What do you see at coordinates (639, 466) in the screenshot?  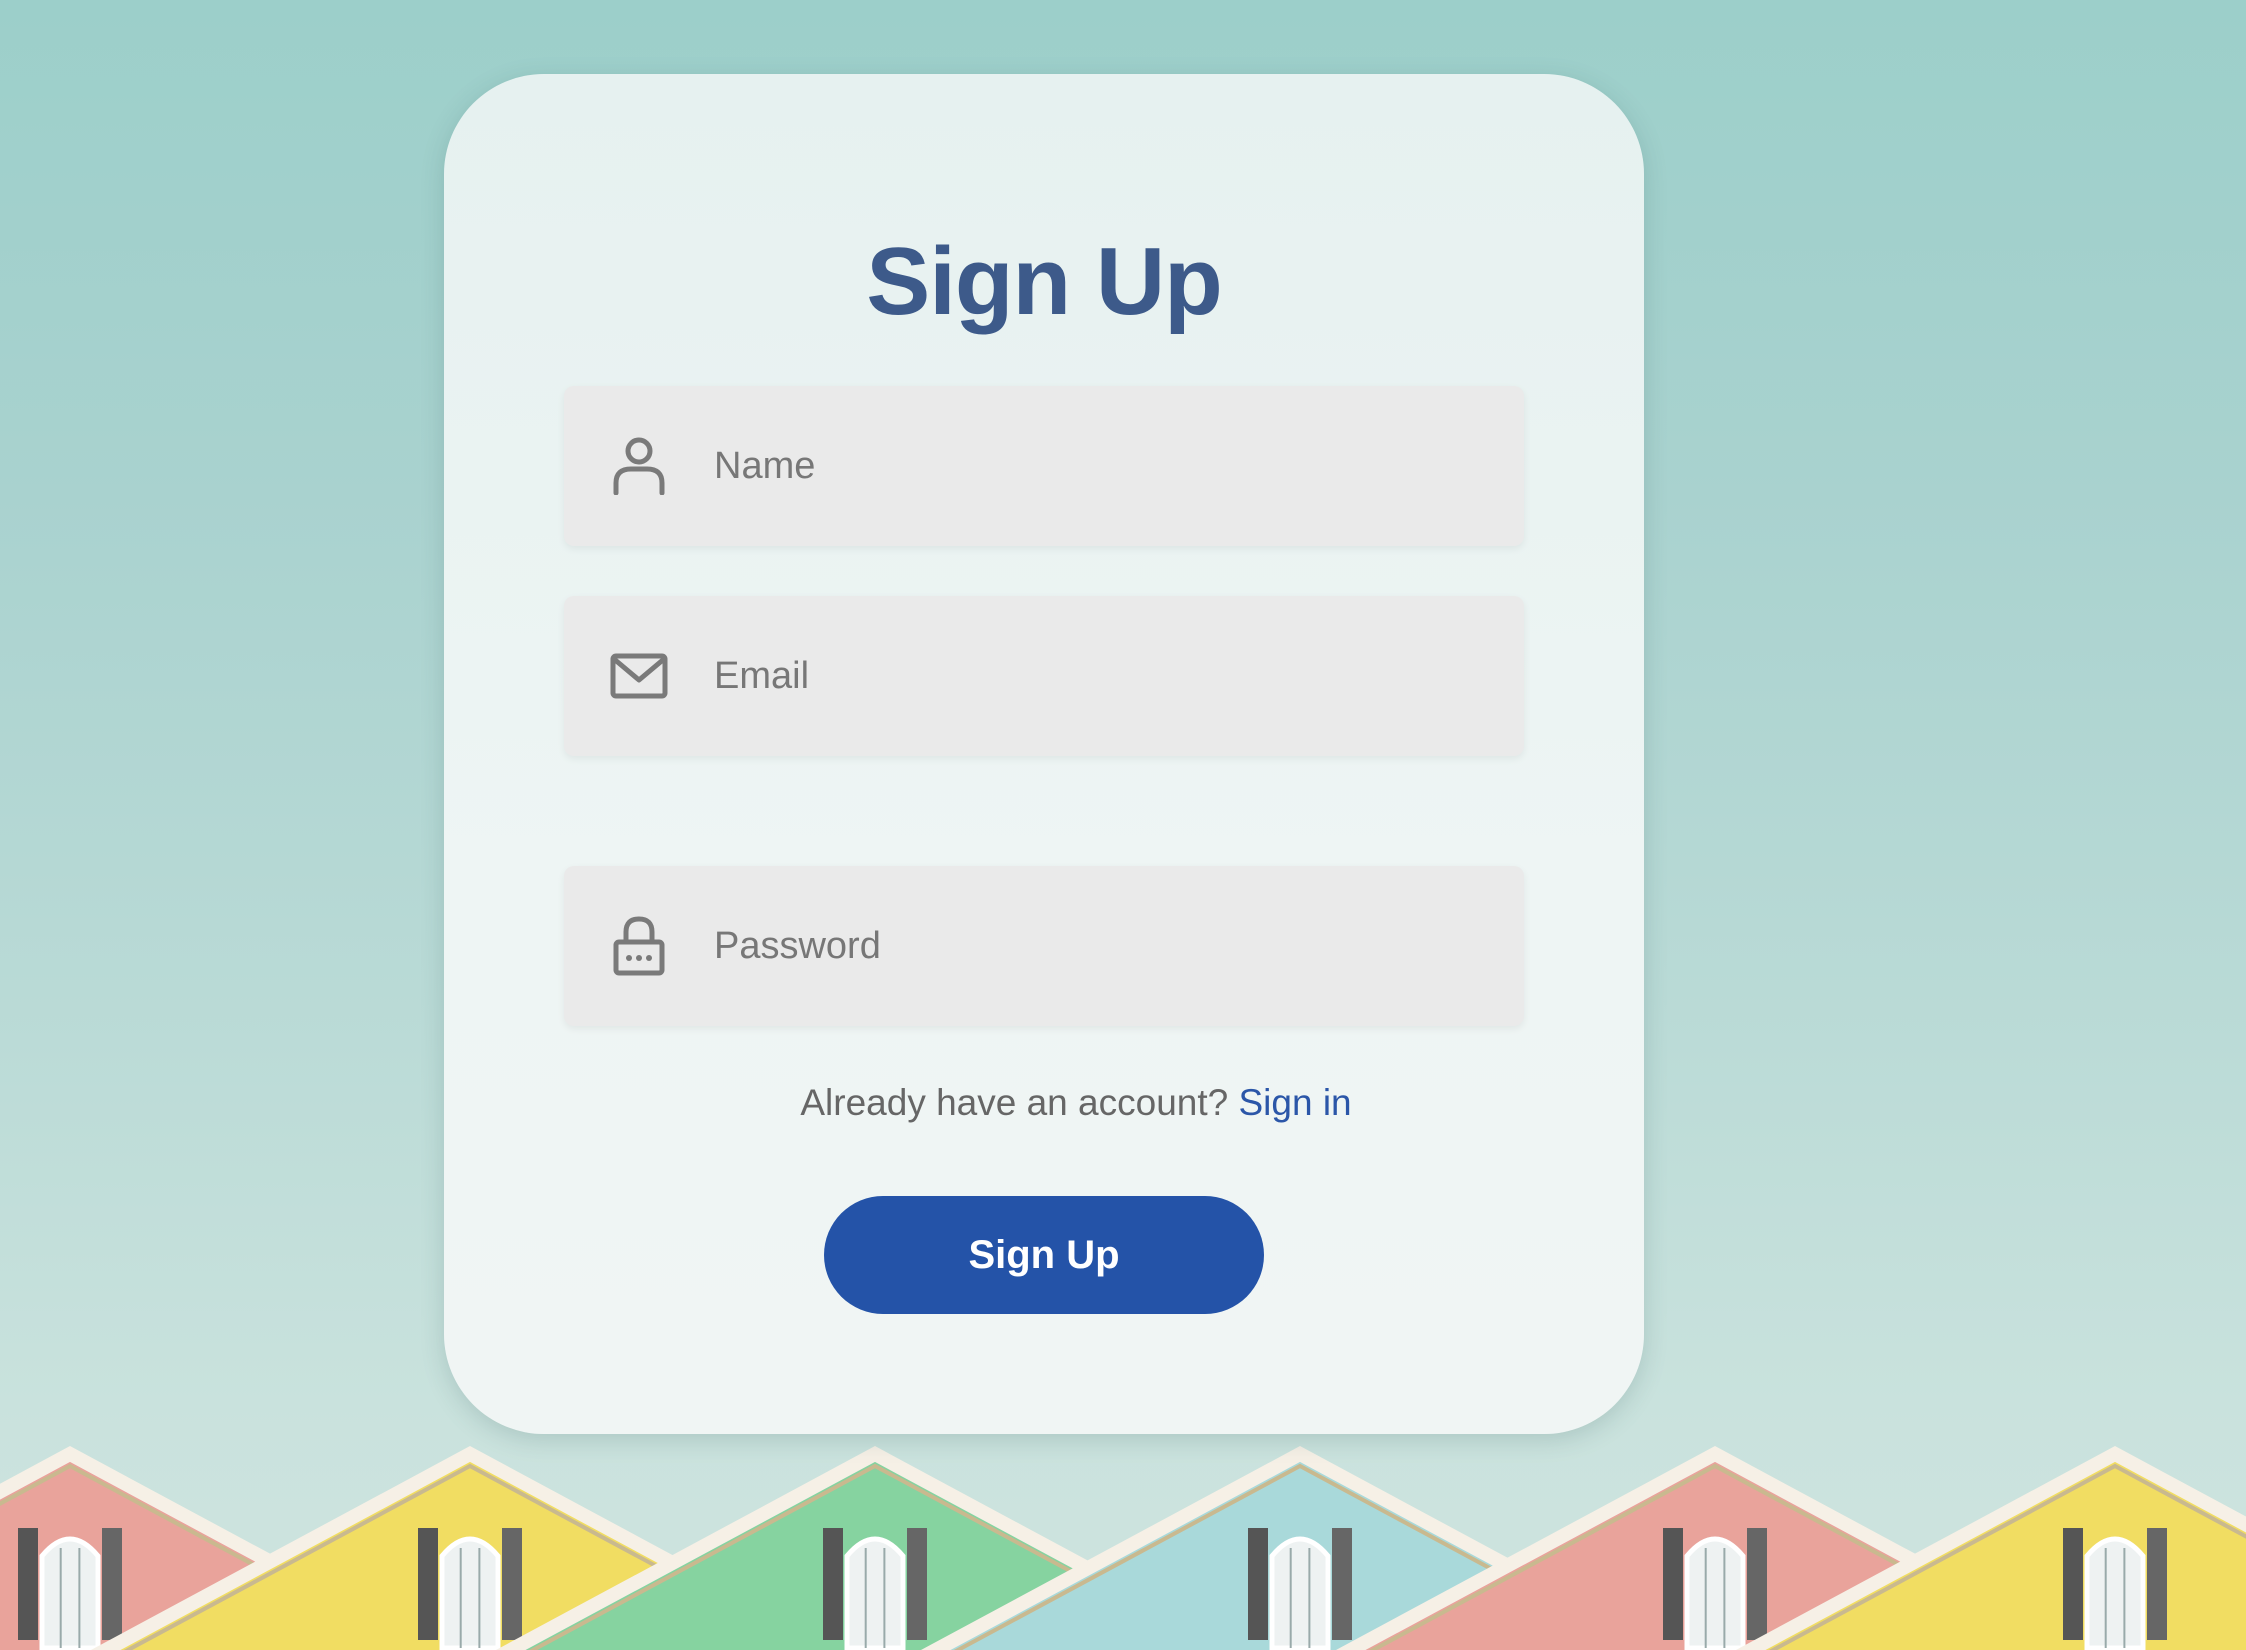 I see `user-icon` at bounding box center [639, 466].